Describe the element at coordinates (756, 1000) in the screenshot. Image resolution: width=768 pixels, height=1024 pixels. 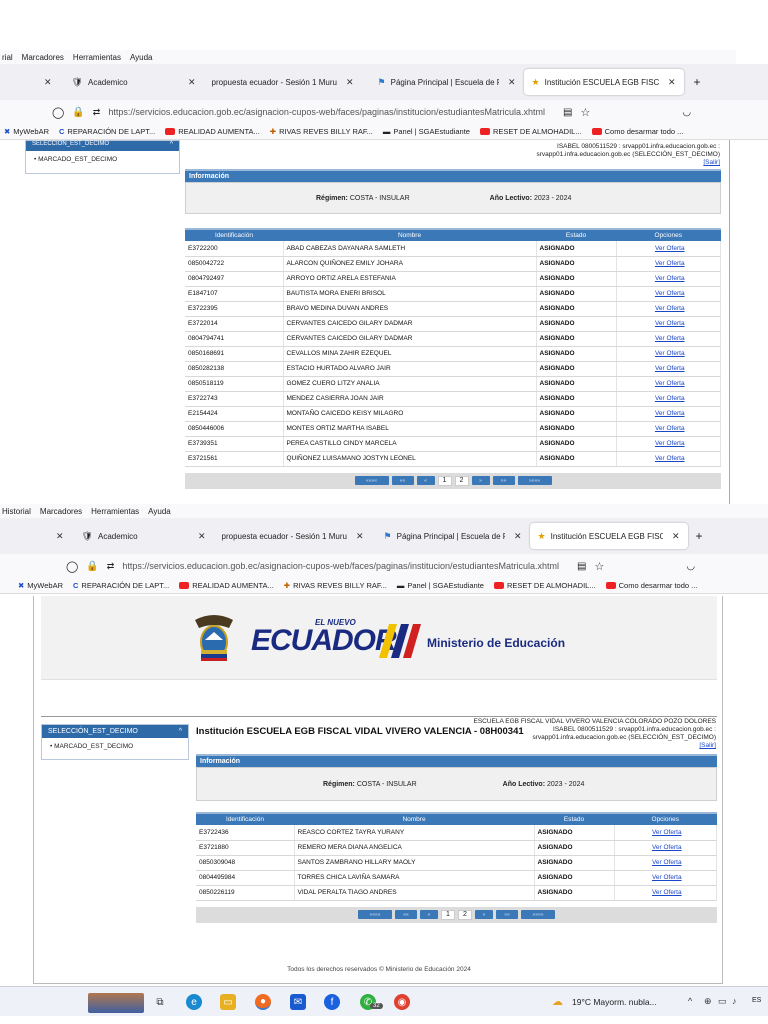
I see `language-indicator: ES` at that location.